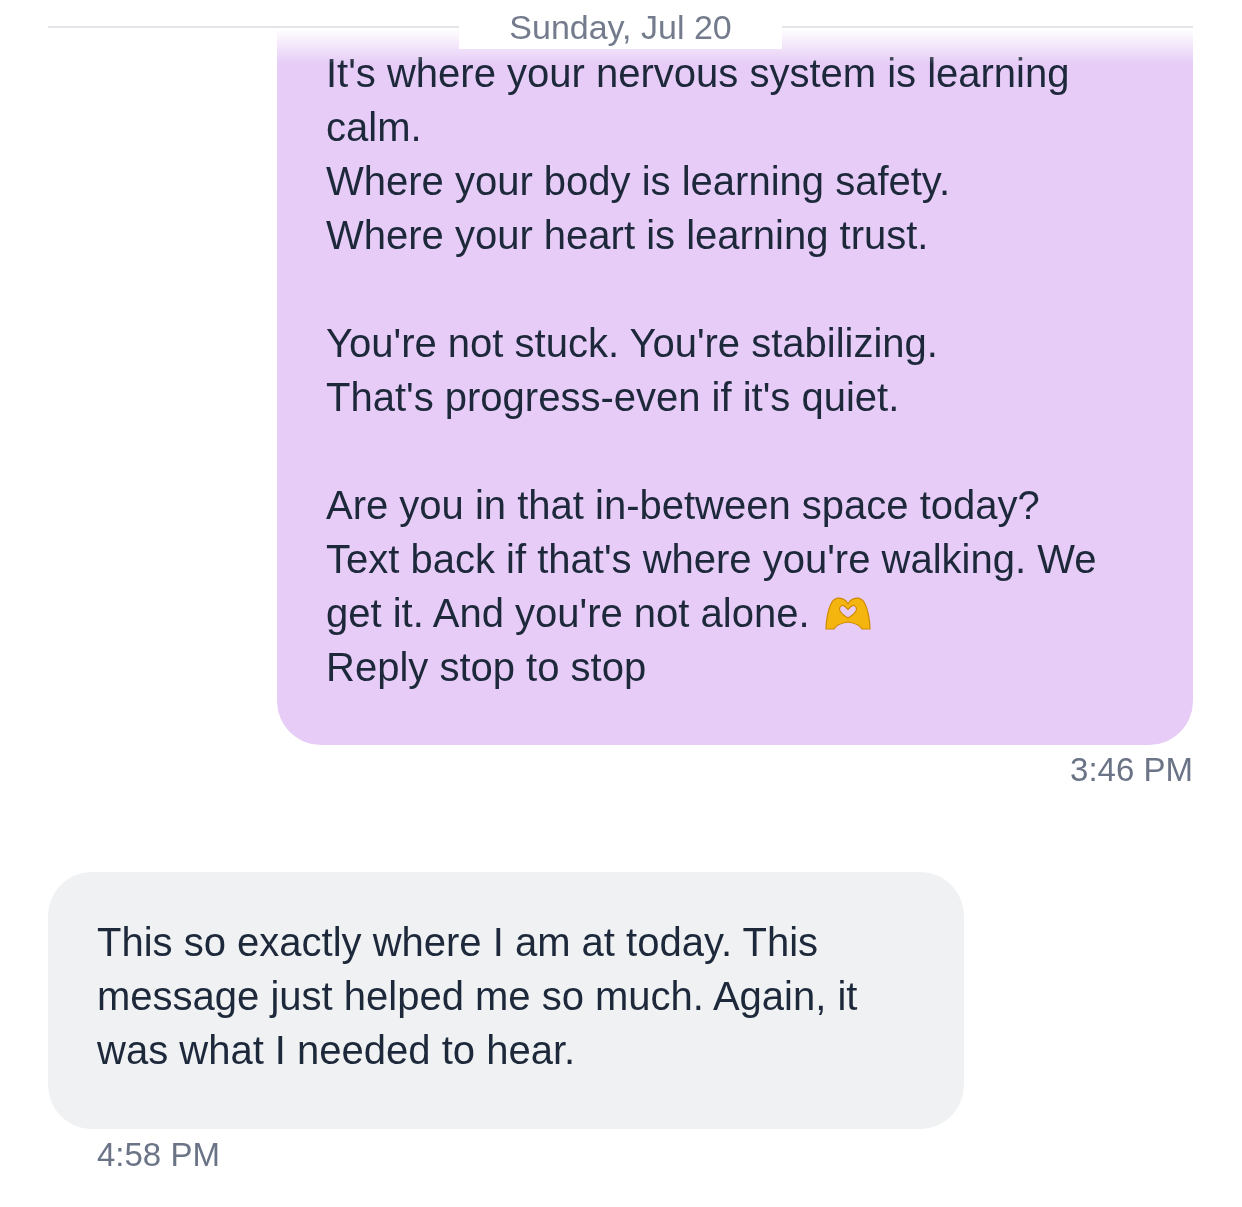  I want to click on message-text: That's progress-even if it's quiet., so click(613, 397).